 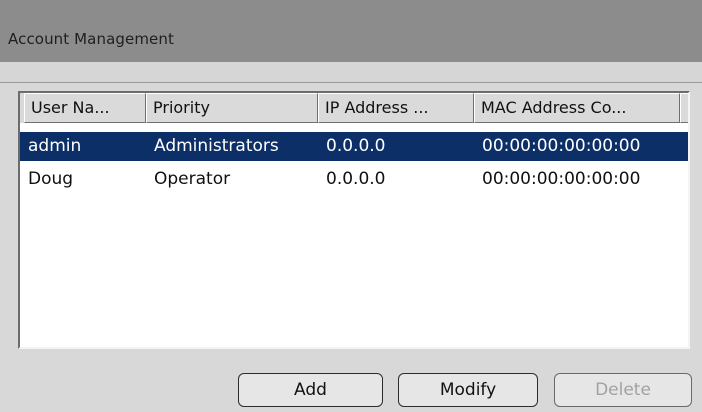 I want to click on title-gap, so click(x=351, y=72).